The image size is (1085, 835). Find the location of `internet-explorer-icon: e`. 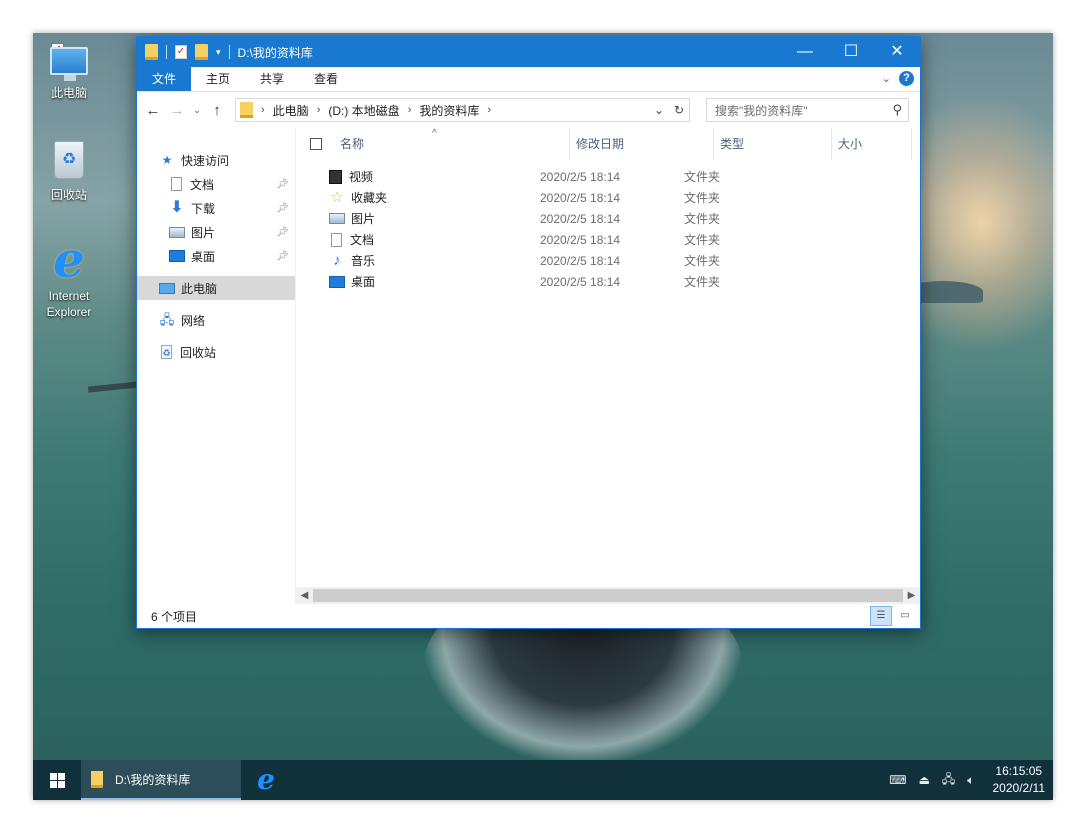

internet-explorer-icon: e is located at coordinates (69, 259).